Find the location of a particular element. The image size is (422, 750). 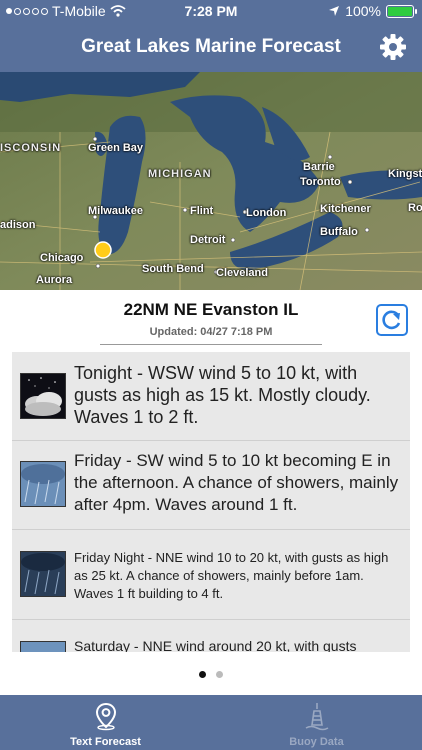

tab-label: Buoy Data is located at coordinates (316, 742).